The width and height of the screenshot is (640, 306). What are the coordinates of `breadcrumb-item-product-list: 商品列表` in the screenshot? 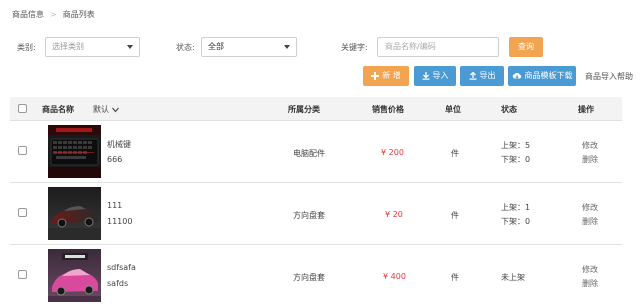 It's located at (78, 14).